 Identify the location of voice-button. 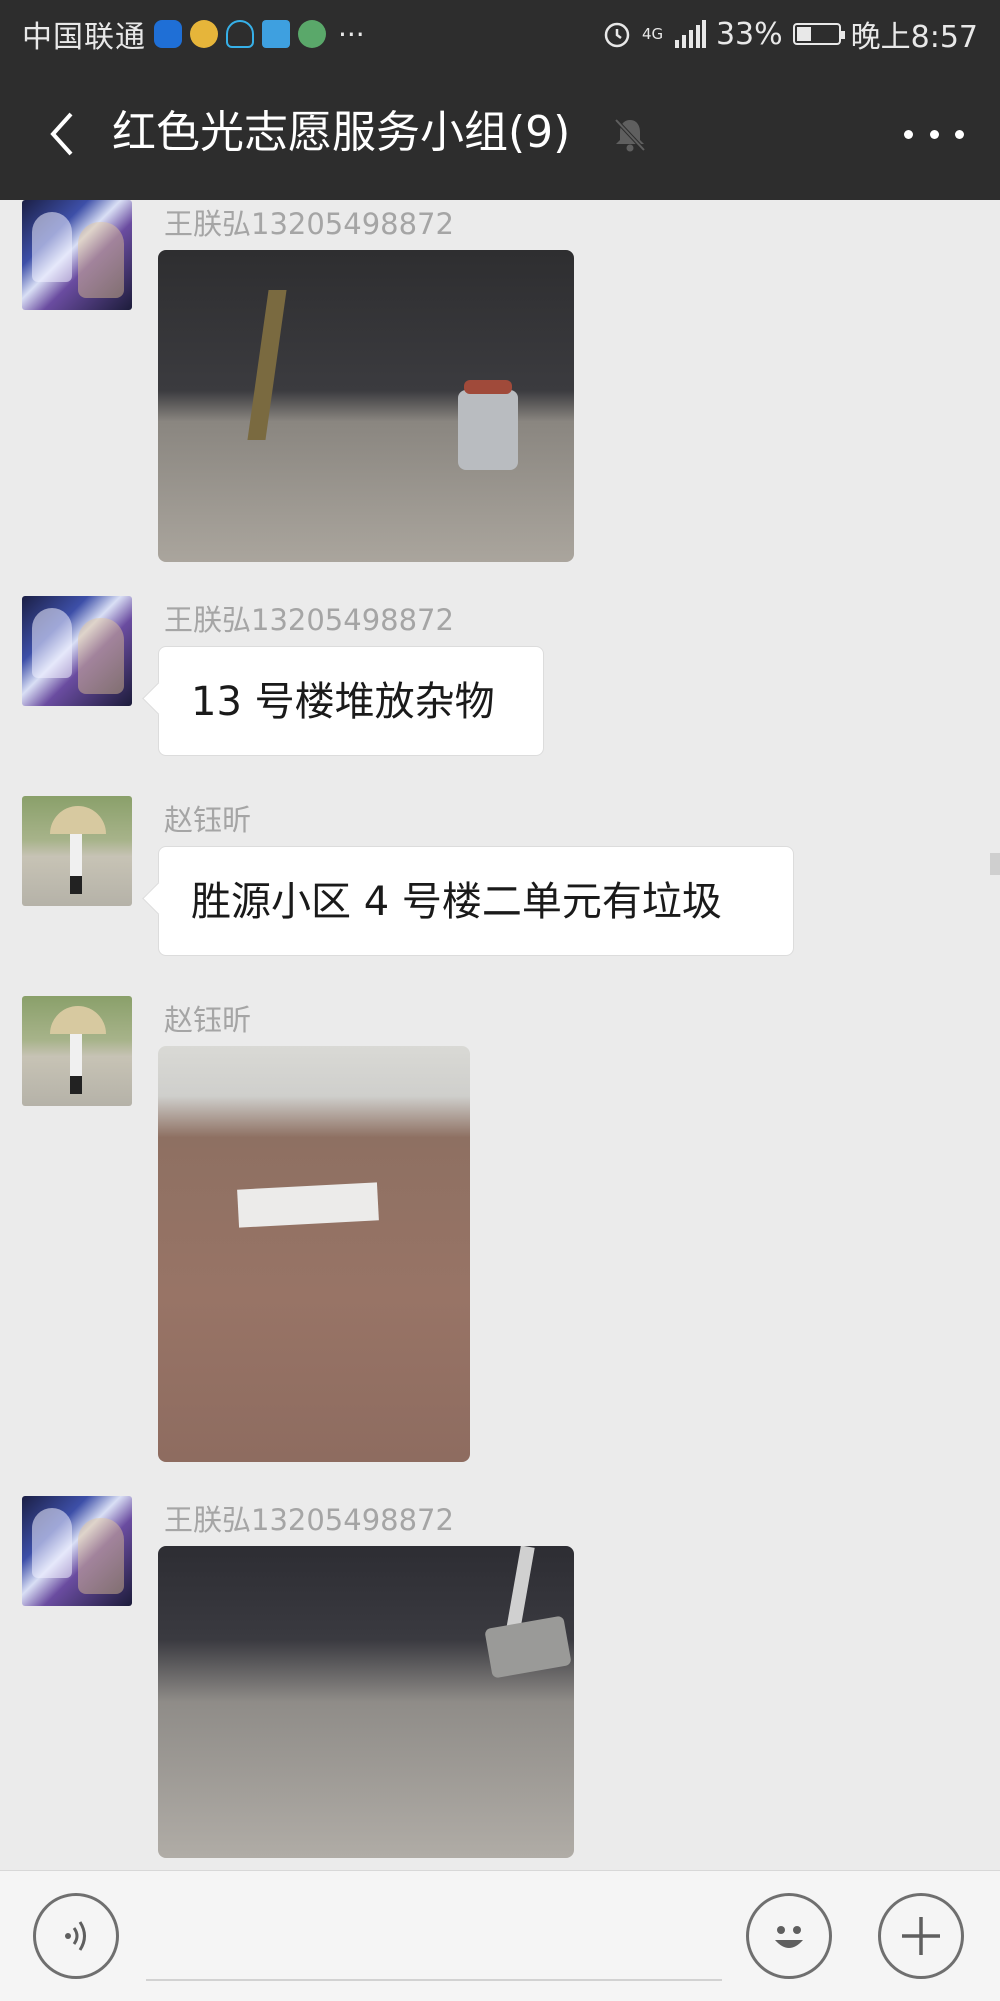
(76, 1936).